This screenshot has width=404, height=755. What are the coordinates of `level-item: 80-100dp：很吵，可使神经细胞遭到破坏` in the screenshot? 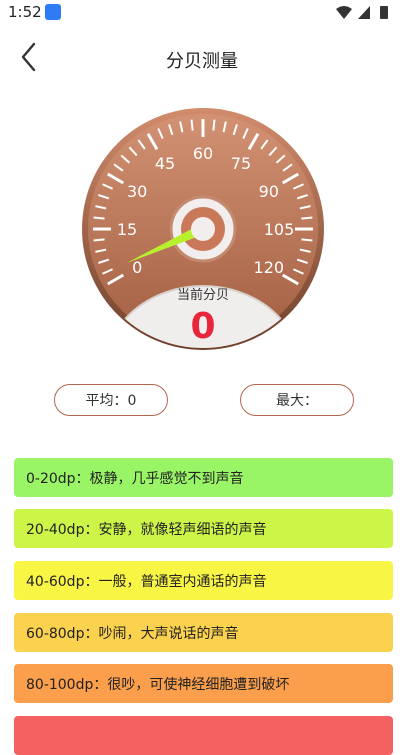 It's located at (203, 683).